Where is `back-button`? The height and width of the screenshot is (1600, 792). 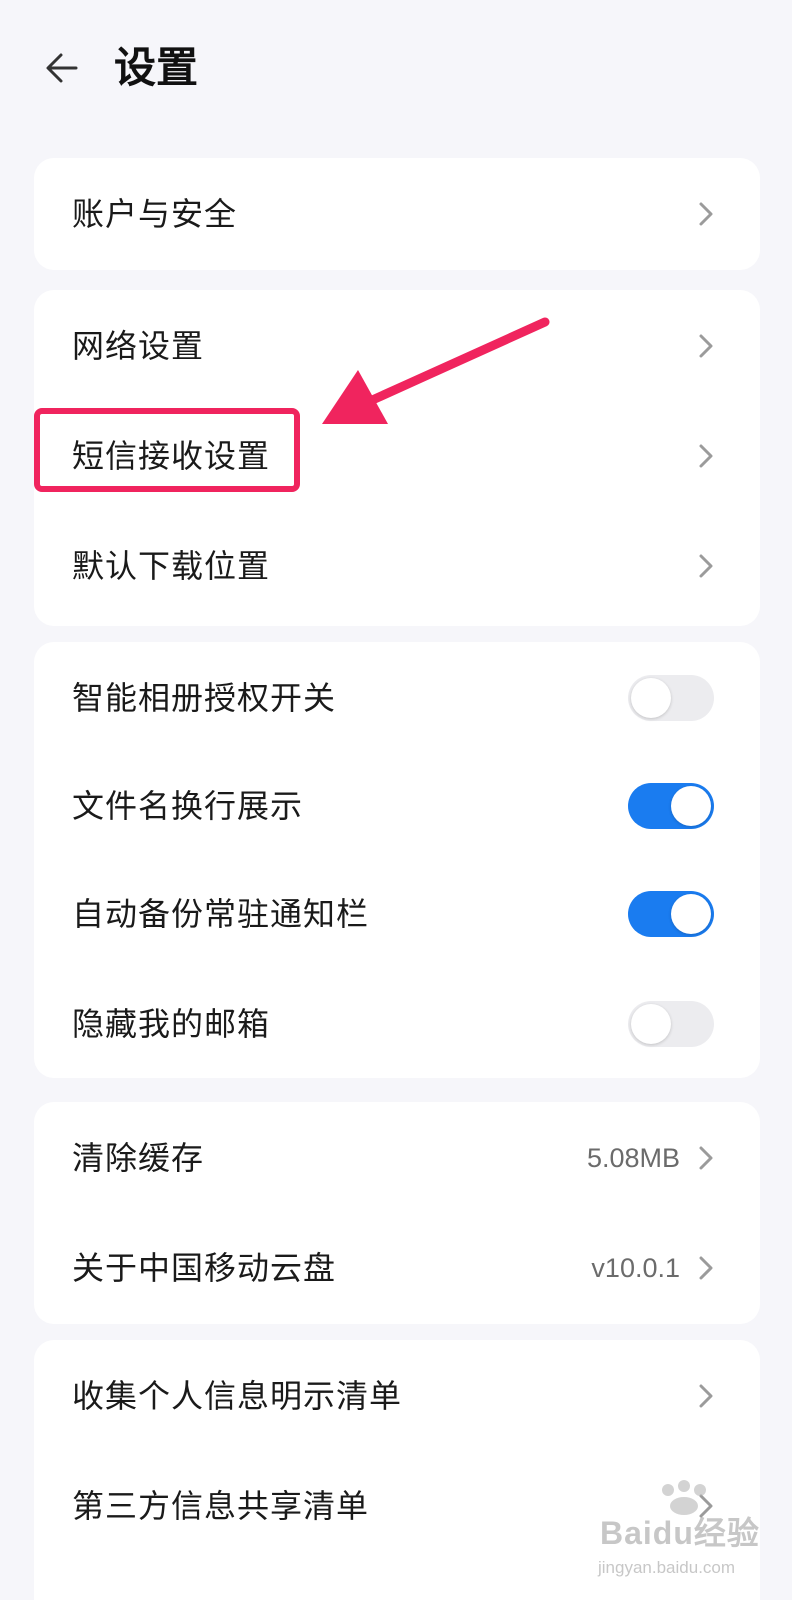 back-button is located at coordinates (62, 68).